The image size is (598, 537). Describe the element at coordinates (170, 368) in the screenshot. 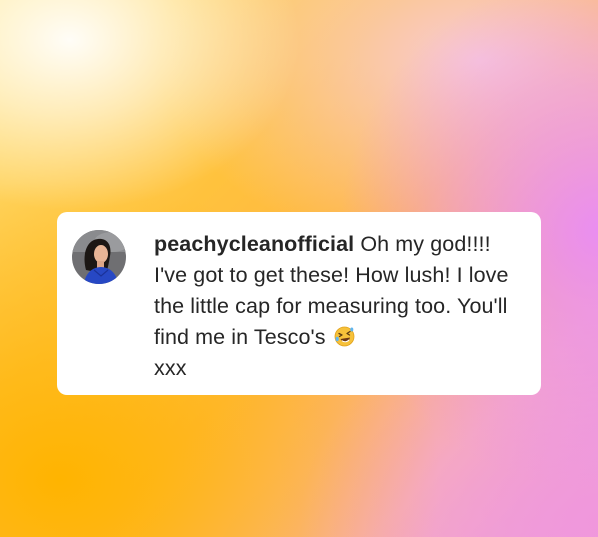

I see `comment-trailing: xxx` at that location.